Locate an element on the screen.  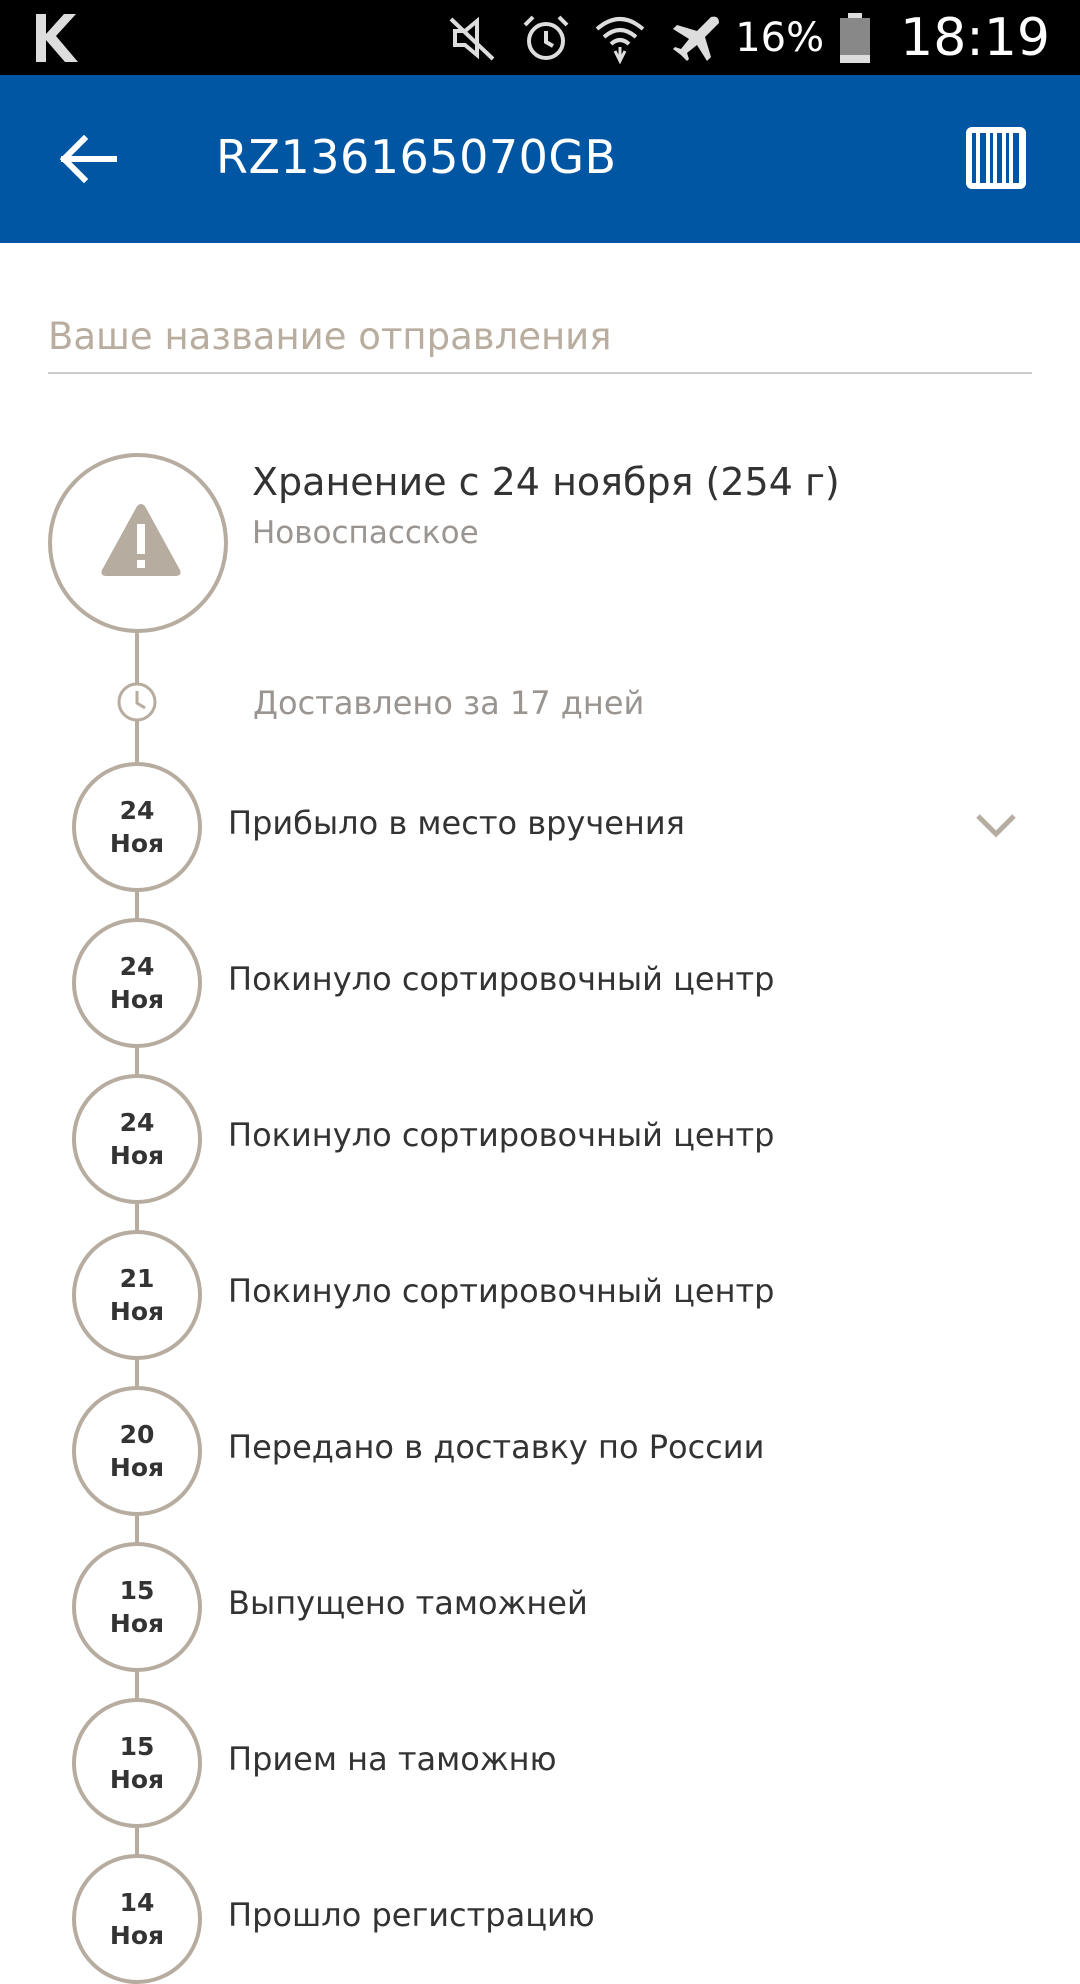
timeline-event: 14 Ноя Прошло регистрацию is located at coordinates (540, 1919).